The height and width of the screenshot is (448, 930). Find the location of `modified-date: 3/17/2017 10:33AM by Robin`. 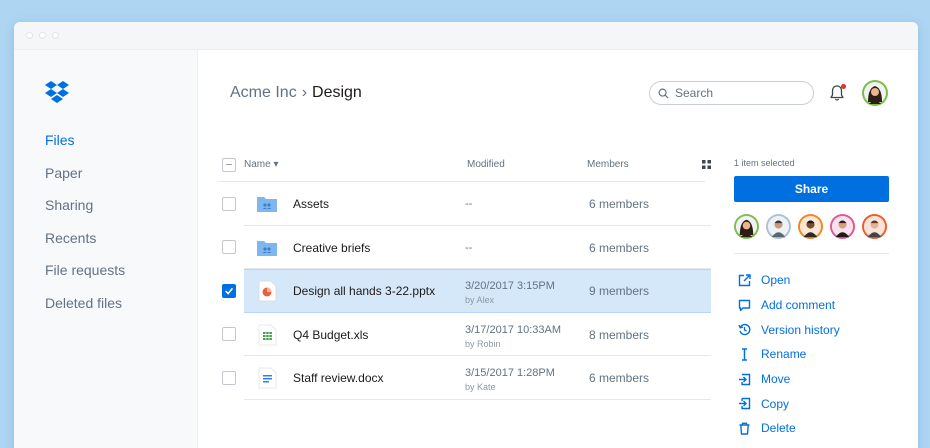

modified-date: 3/17/2017 10:33AM by Robin is located at coordinates (513, 337).